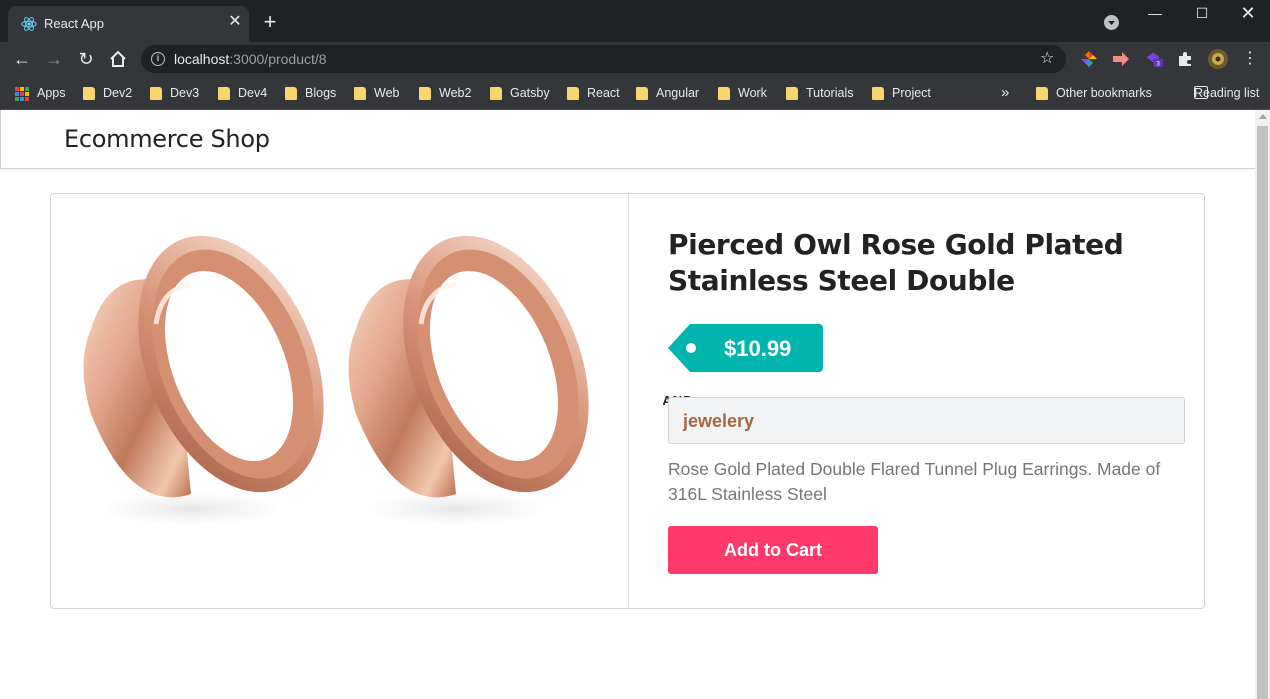 The height and width of the screenshot is (699, 1270). I want to click on bookmark-web: Web, so click(375, 93).